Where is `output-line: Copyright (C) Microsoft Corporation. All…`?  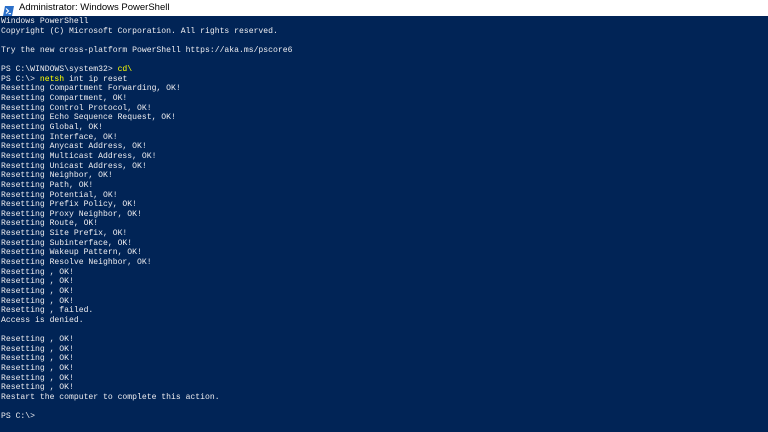
output-line: Copyright (C) Microsoft Corporation. All… is located at coordinates (139, 31).